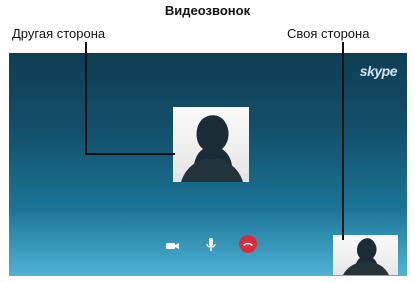  Describe the element at coordinates (173, 247) in the screenshot. I see `video-camera-icon` at that location.